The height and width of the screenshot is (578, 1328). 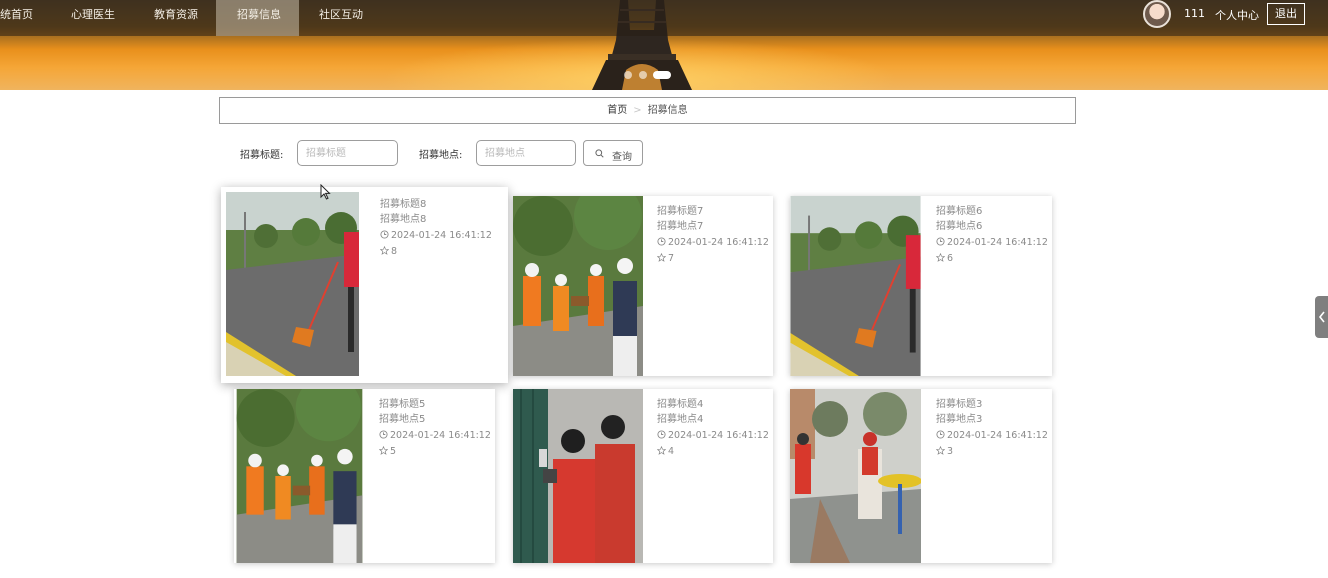 I want to click on card-favorites-count: 4, so click(x=671, y=451).